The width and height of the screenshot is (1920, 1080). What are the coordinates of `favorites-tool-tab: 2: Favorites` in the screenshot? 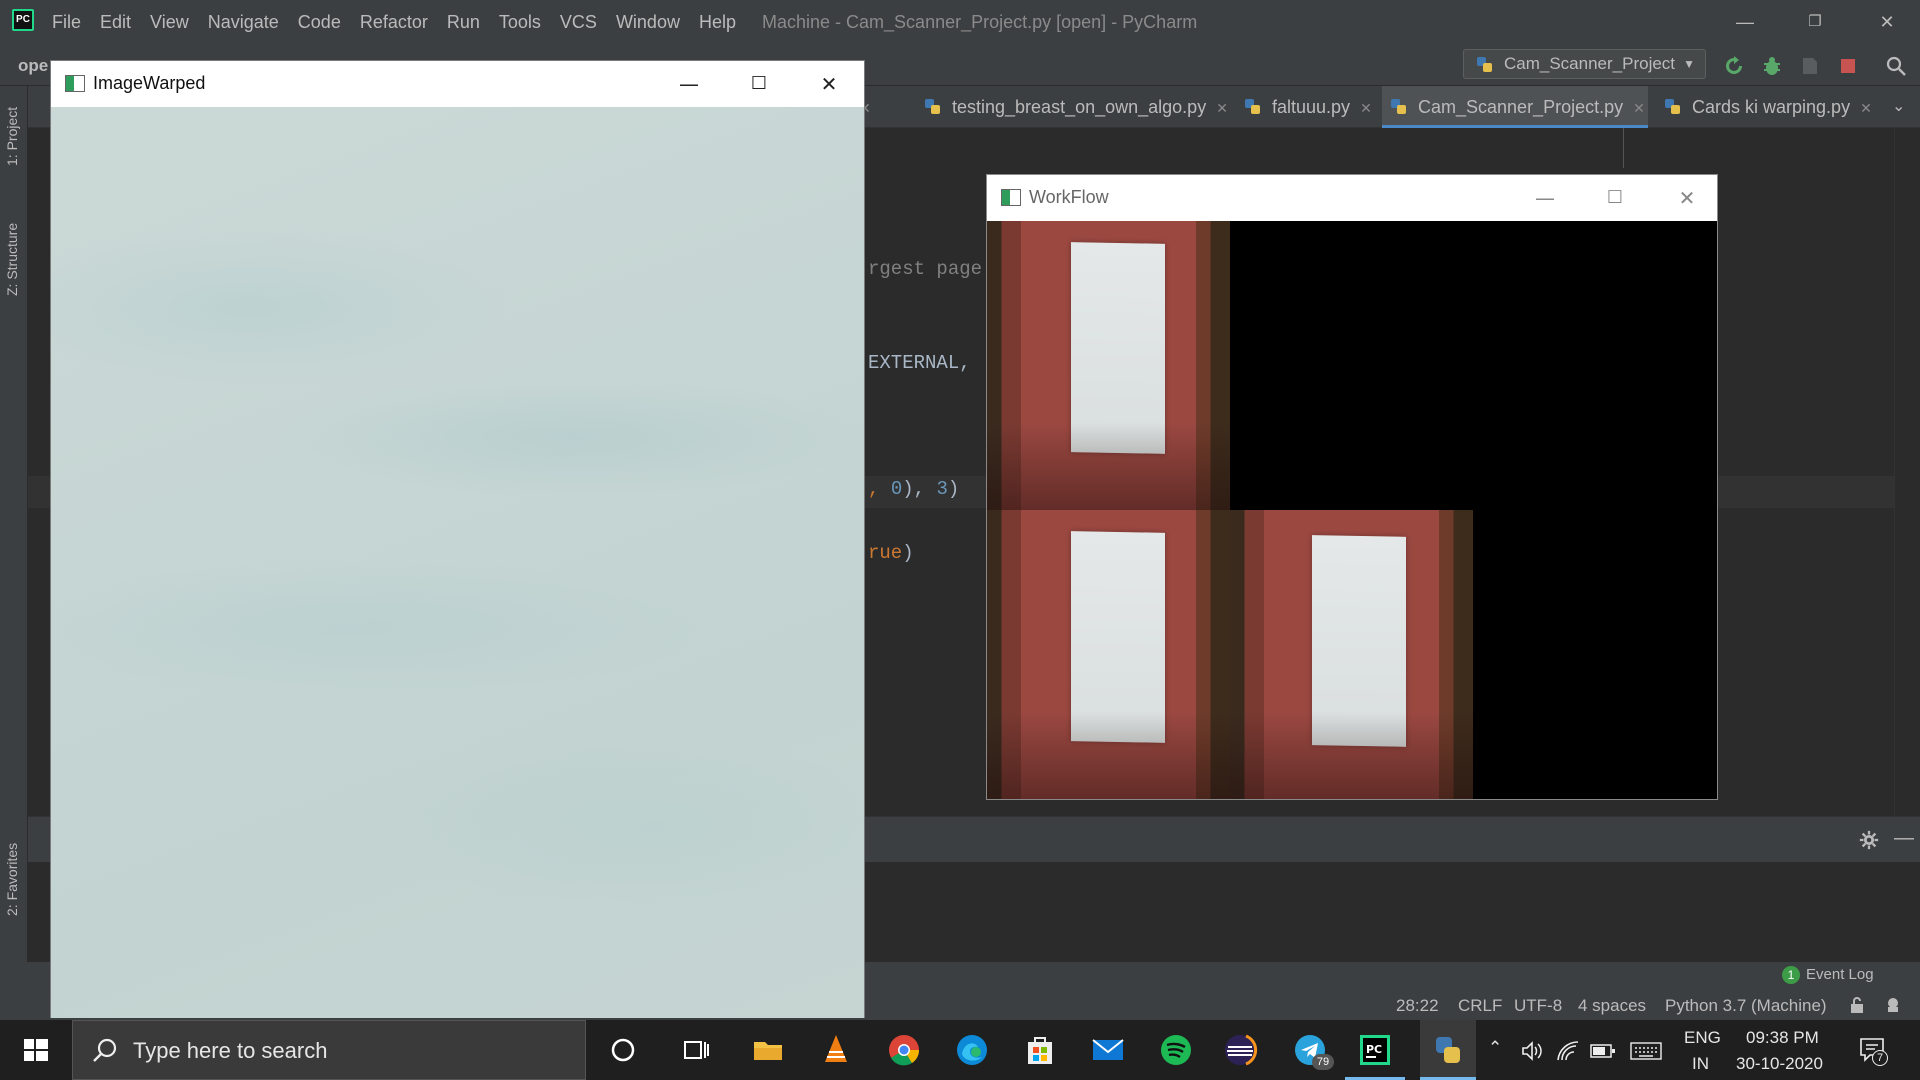 It's located at (12, 879).